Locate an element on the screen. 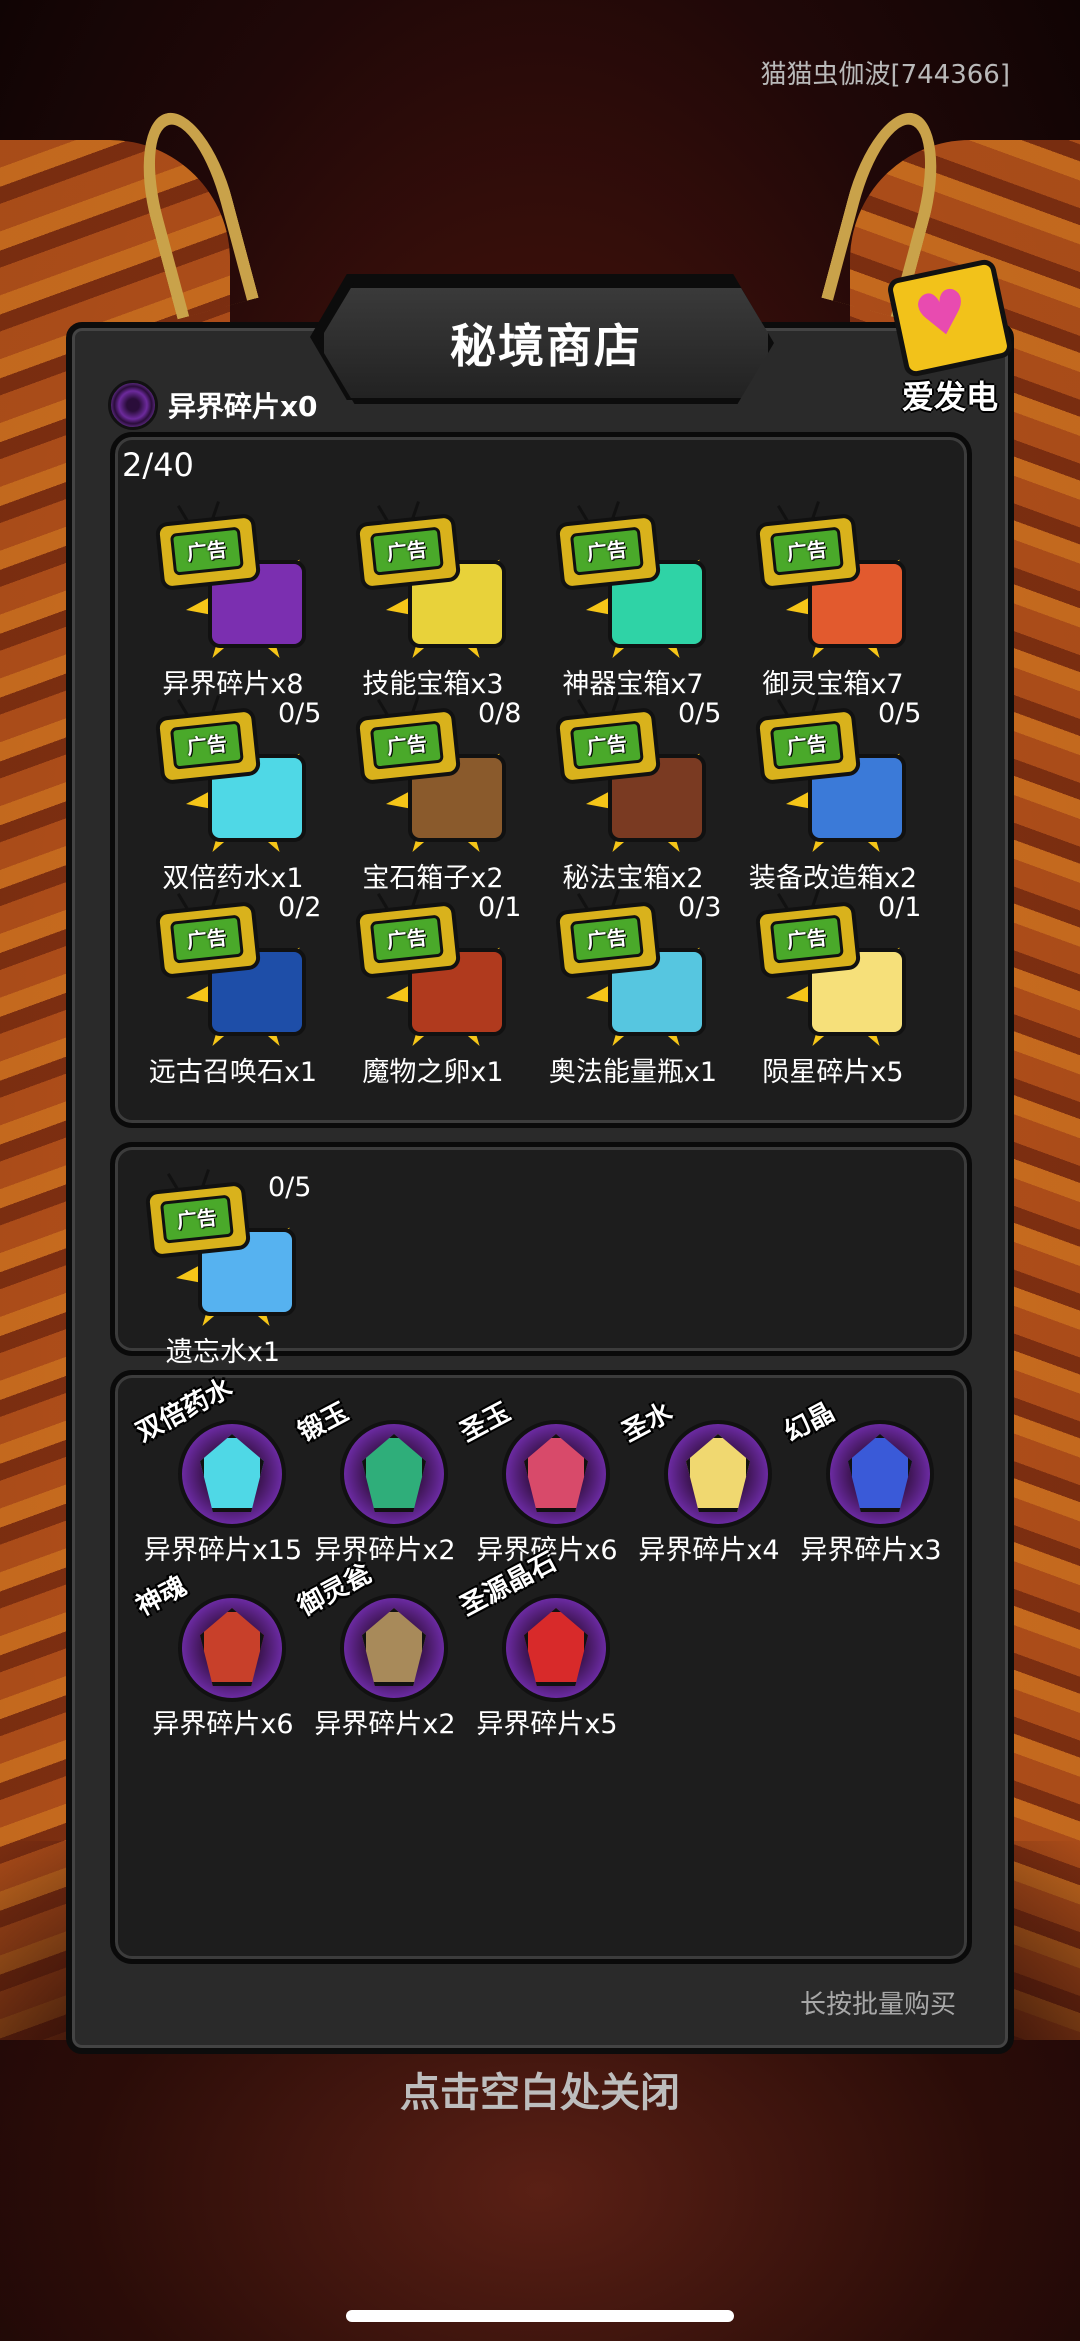 Image resolution: width=1080 pixels, height=2341 pixels. exchange-item-label: 圣玉 is located at coordinates (485, 1423).